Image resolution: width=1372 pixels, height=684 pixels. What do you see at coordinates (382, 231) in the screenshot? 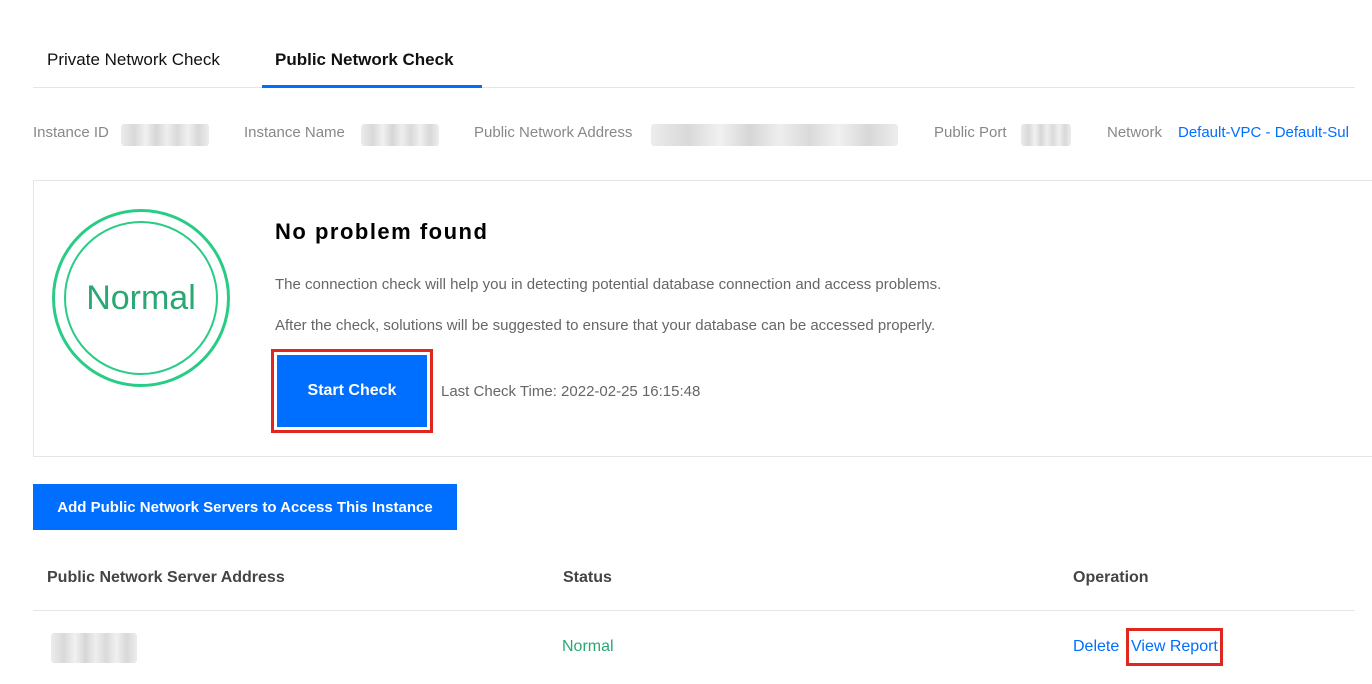
I see `check-result-title: No problem found` at bounding box center [382, 231].